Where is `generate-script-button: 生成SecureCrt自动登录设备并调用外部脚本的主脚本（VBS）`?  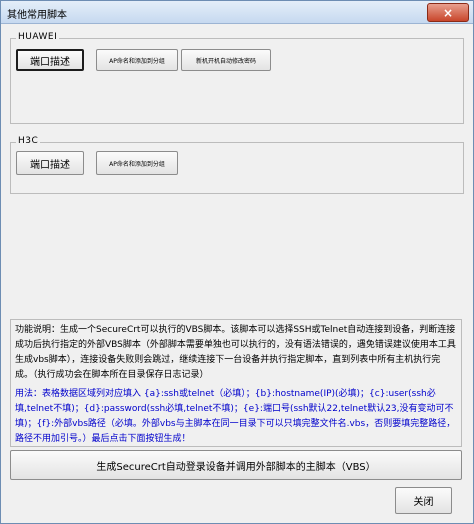
generate-script-button: 生成SecureCrt自动登录设备并调用外部脚本的主脚本（VBS） is located at coordinates (236, 465).